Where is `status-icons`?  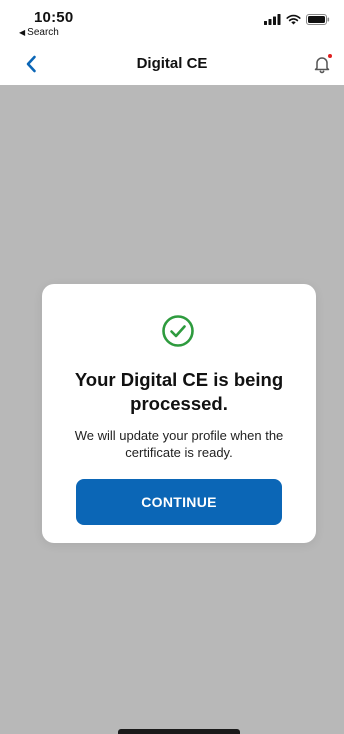
status-icons is located at coordinates (297, 19).